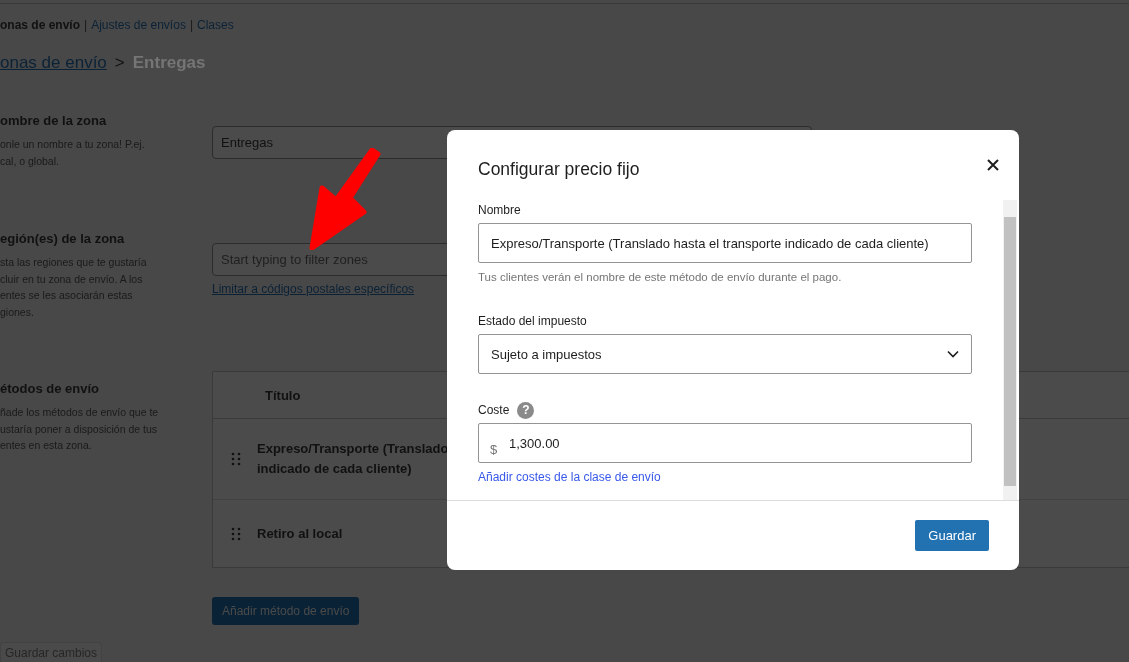 This screenshot has width=1129, height=662. Describe the element at coordinates (532, 321) in the screenshot. I see `field-label: Estado del impuesto` at that location.